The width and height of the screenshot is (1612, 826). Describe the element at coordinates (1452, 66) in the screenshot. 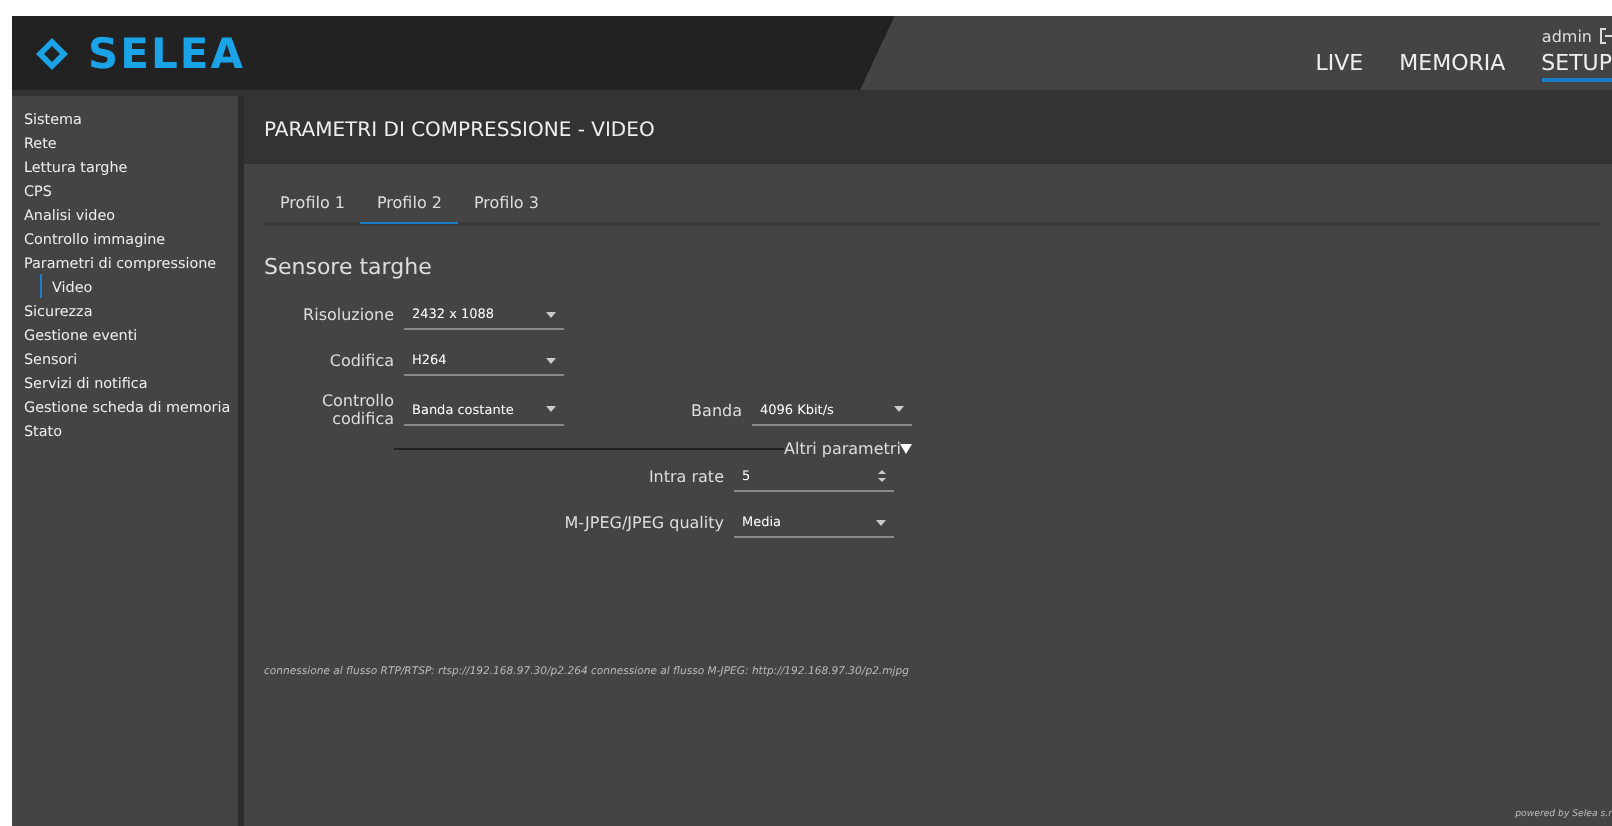

I see `nav-tab: MEMORIA` at that location.